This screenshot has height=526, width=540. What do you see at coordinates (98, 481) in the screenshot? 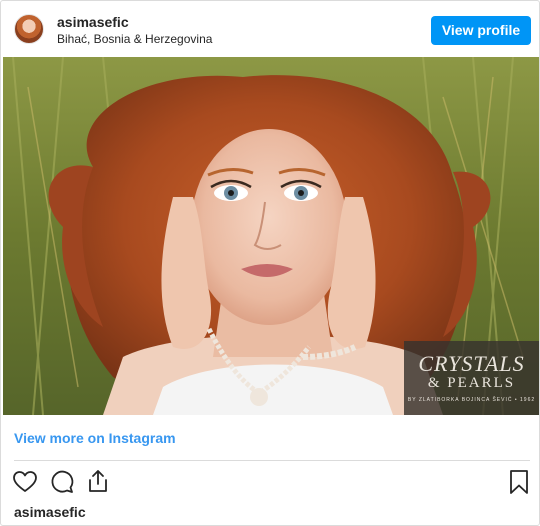
I see `share-icon` at bounding box center [98, 481].